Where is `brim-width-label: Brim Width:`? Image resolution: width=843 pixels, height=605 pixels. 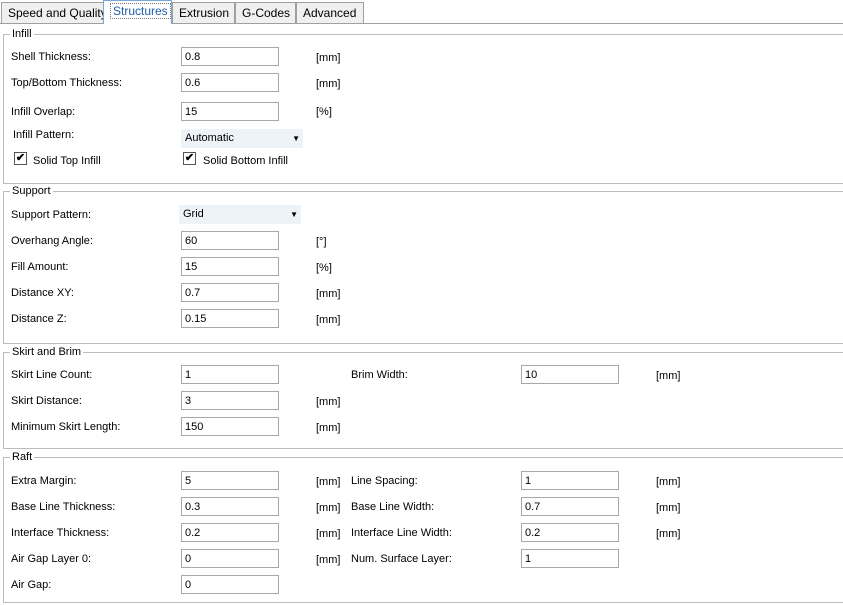
brim-width-label: Brim Width: is located at coordinates (379, 375).